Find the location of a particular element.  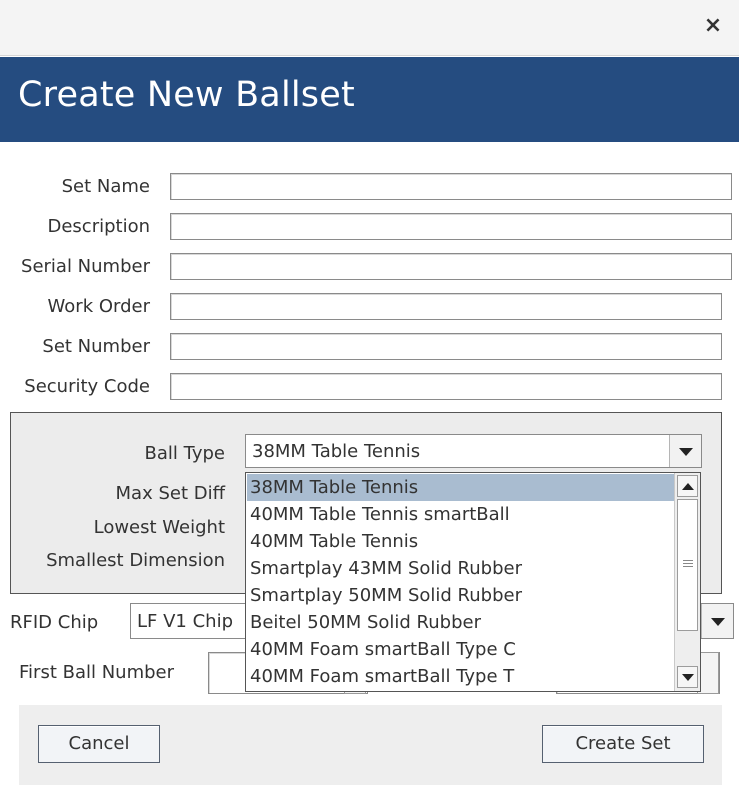

arrow-up-icon is located at coordinates (688, 486).